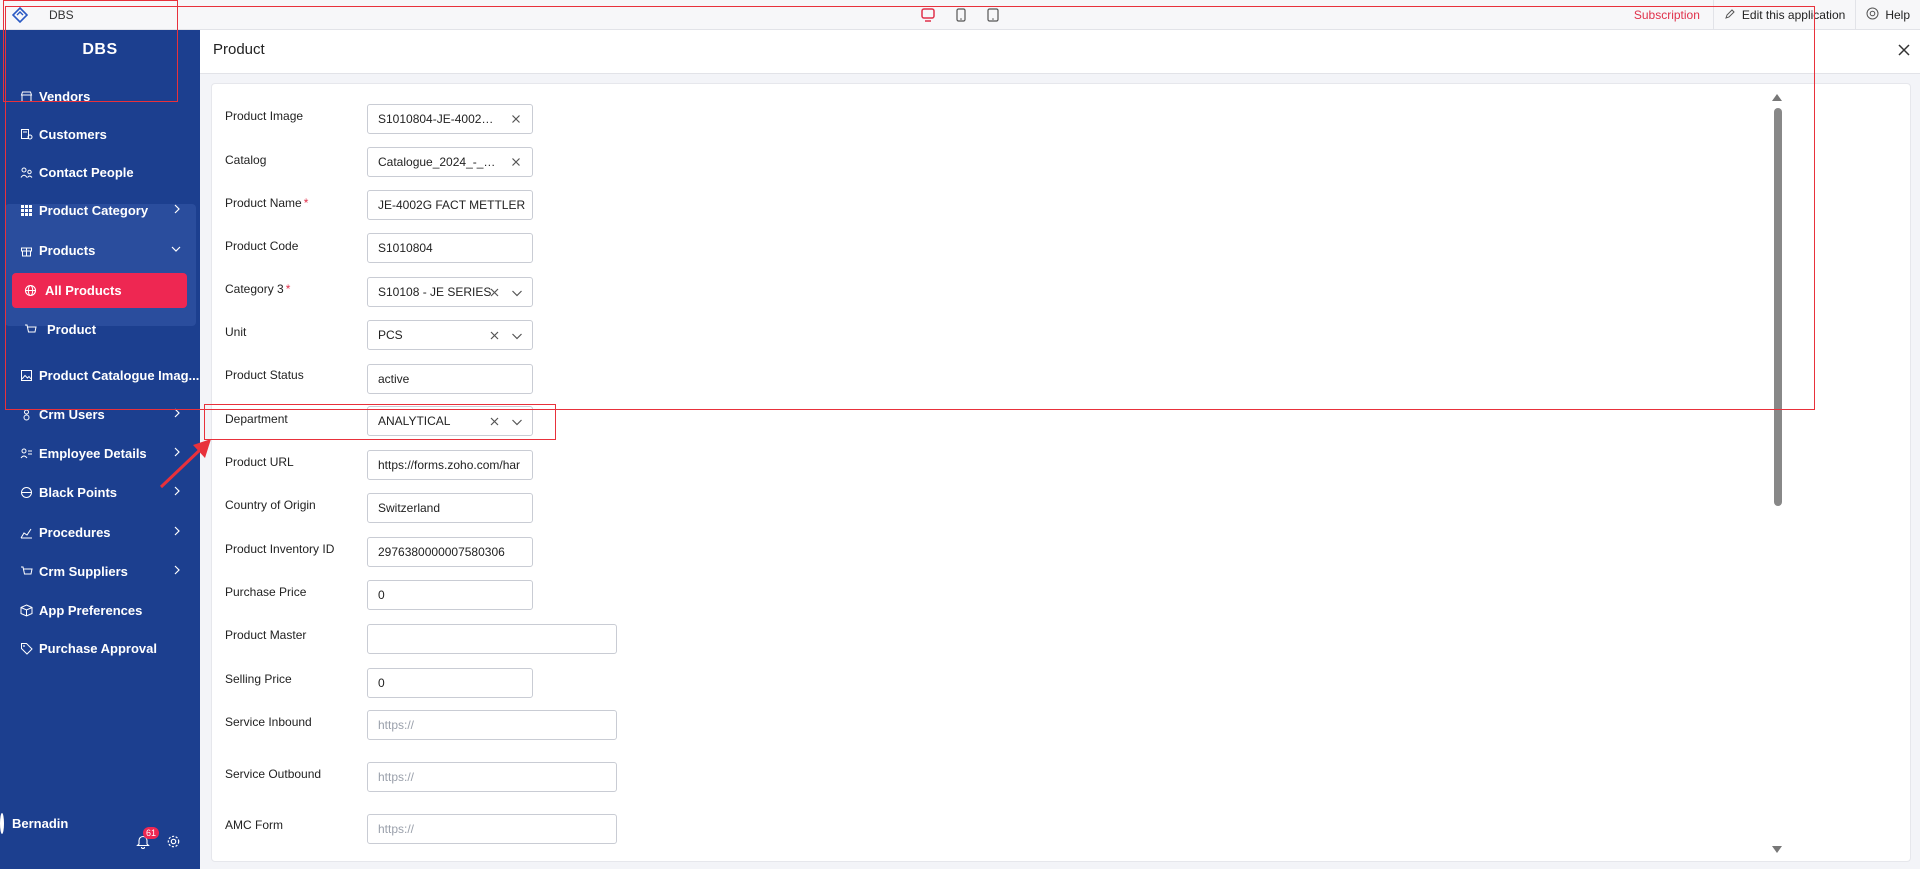 This screenshot has height=869, width=1920. What do you see at coordinates (441, 552) in the screenshot?
I see `product-inventory-id-value: 2976380000007580306` at bounding box center [441, 552].